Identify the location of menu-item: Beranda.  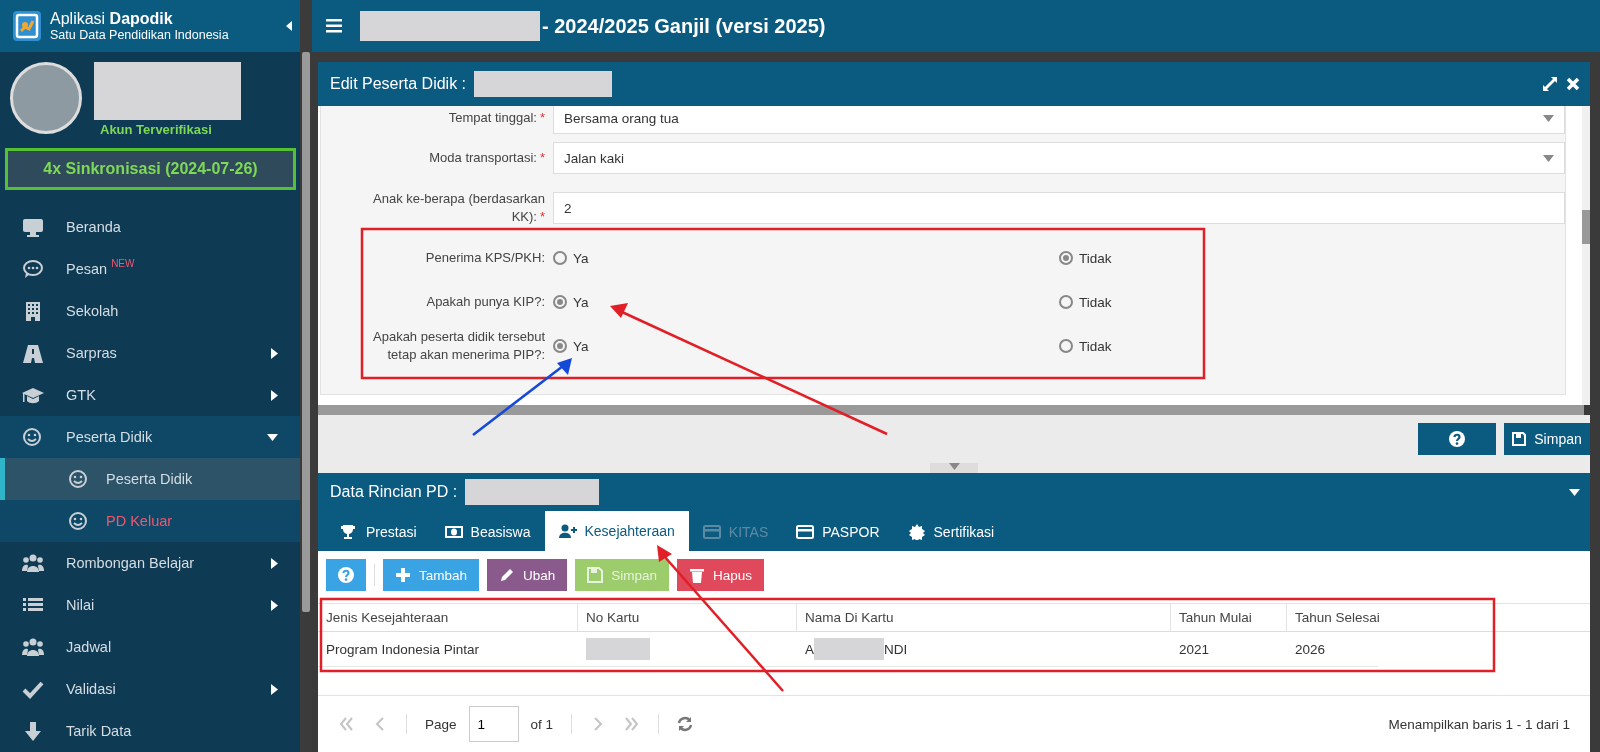
(150, 227).